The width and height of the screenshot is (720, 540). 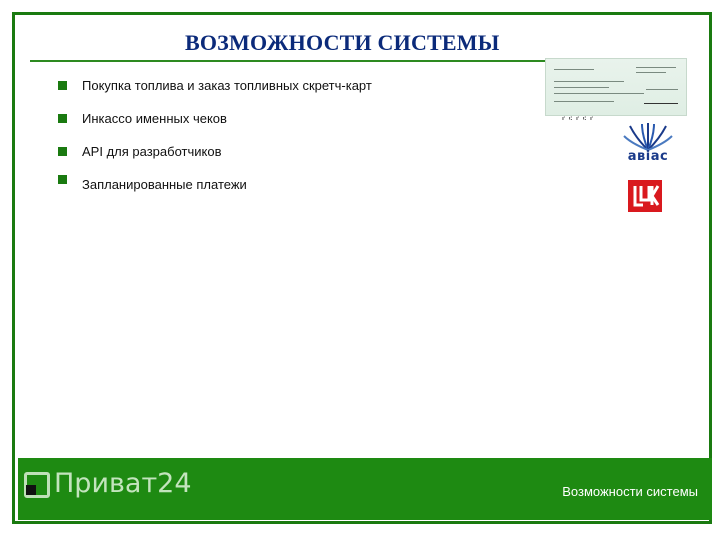 I want to click on footer-bar: Приват24 Возможности системы, so click(x=365, y=489).